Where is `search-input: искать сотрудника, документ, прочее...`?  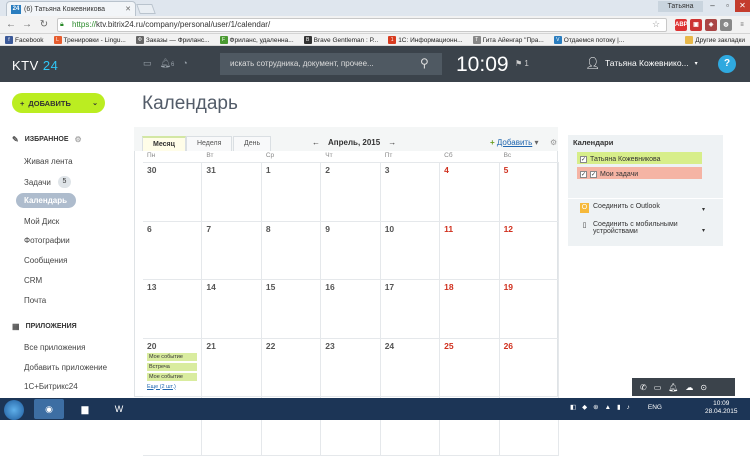
search-input: искать сотрудника, документ, прочее... is located at coordinates (331, 64).